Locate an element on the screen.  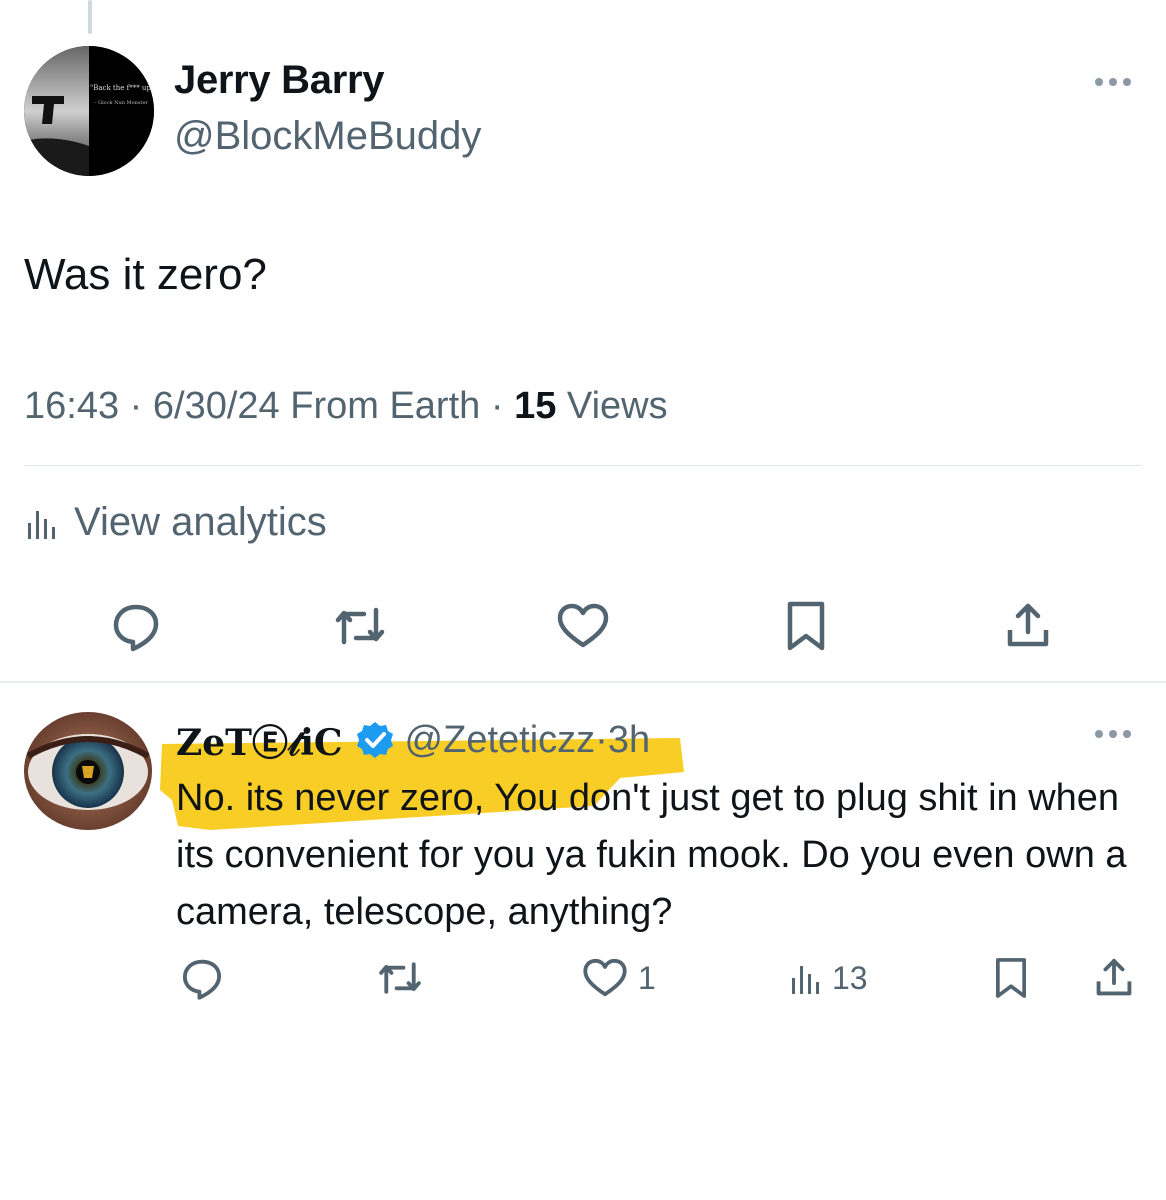
reply-button is located at coordinates (136, 626).